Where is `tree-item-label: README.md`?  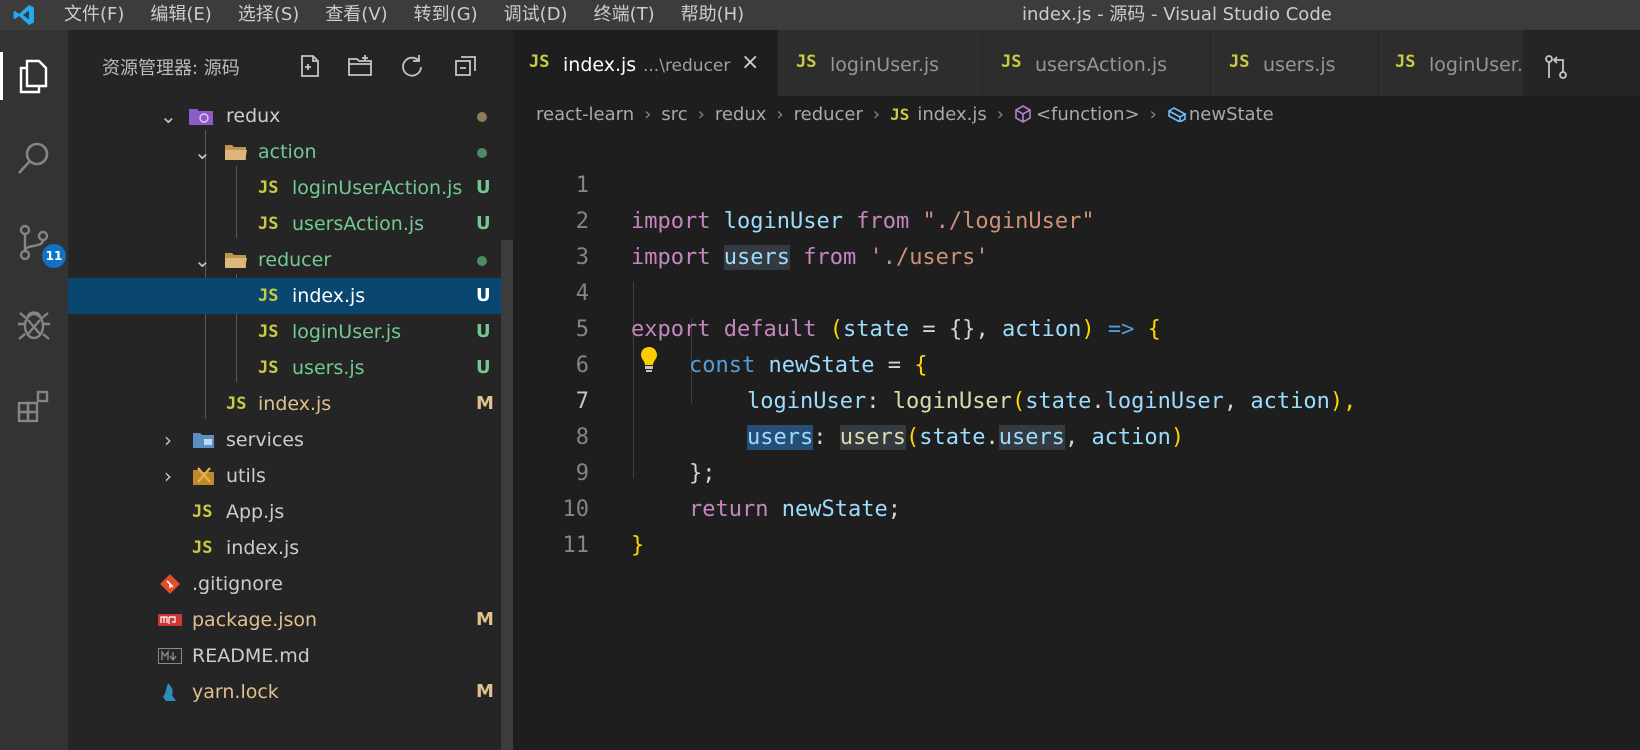 tree-item-label: README.md is located at coordinates (251, 656).